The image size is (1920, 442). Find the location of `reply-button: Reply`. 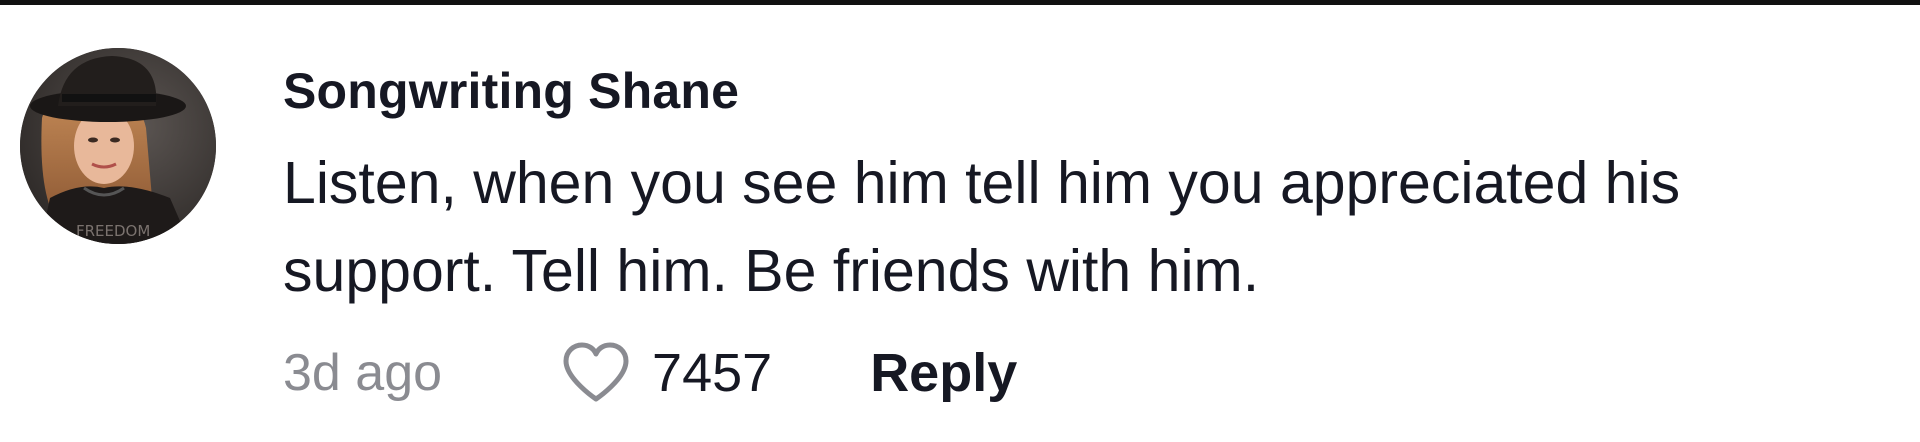

reply-button: Reply is located at coordinates (943, 373).